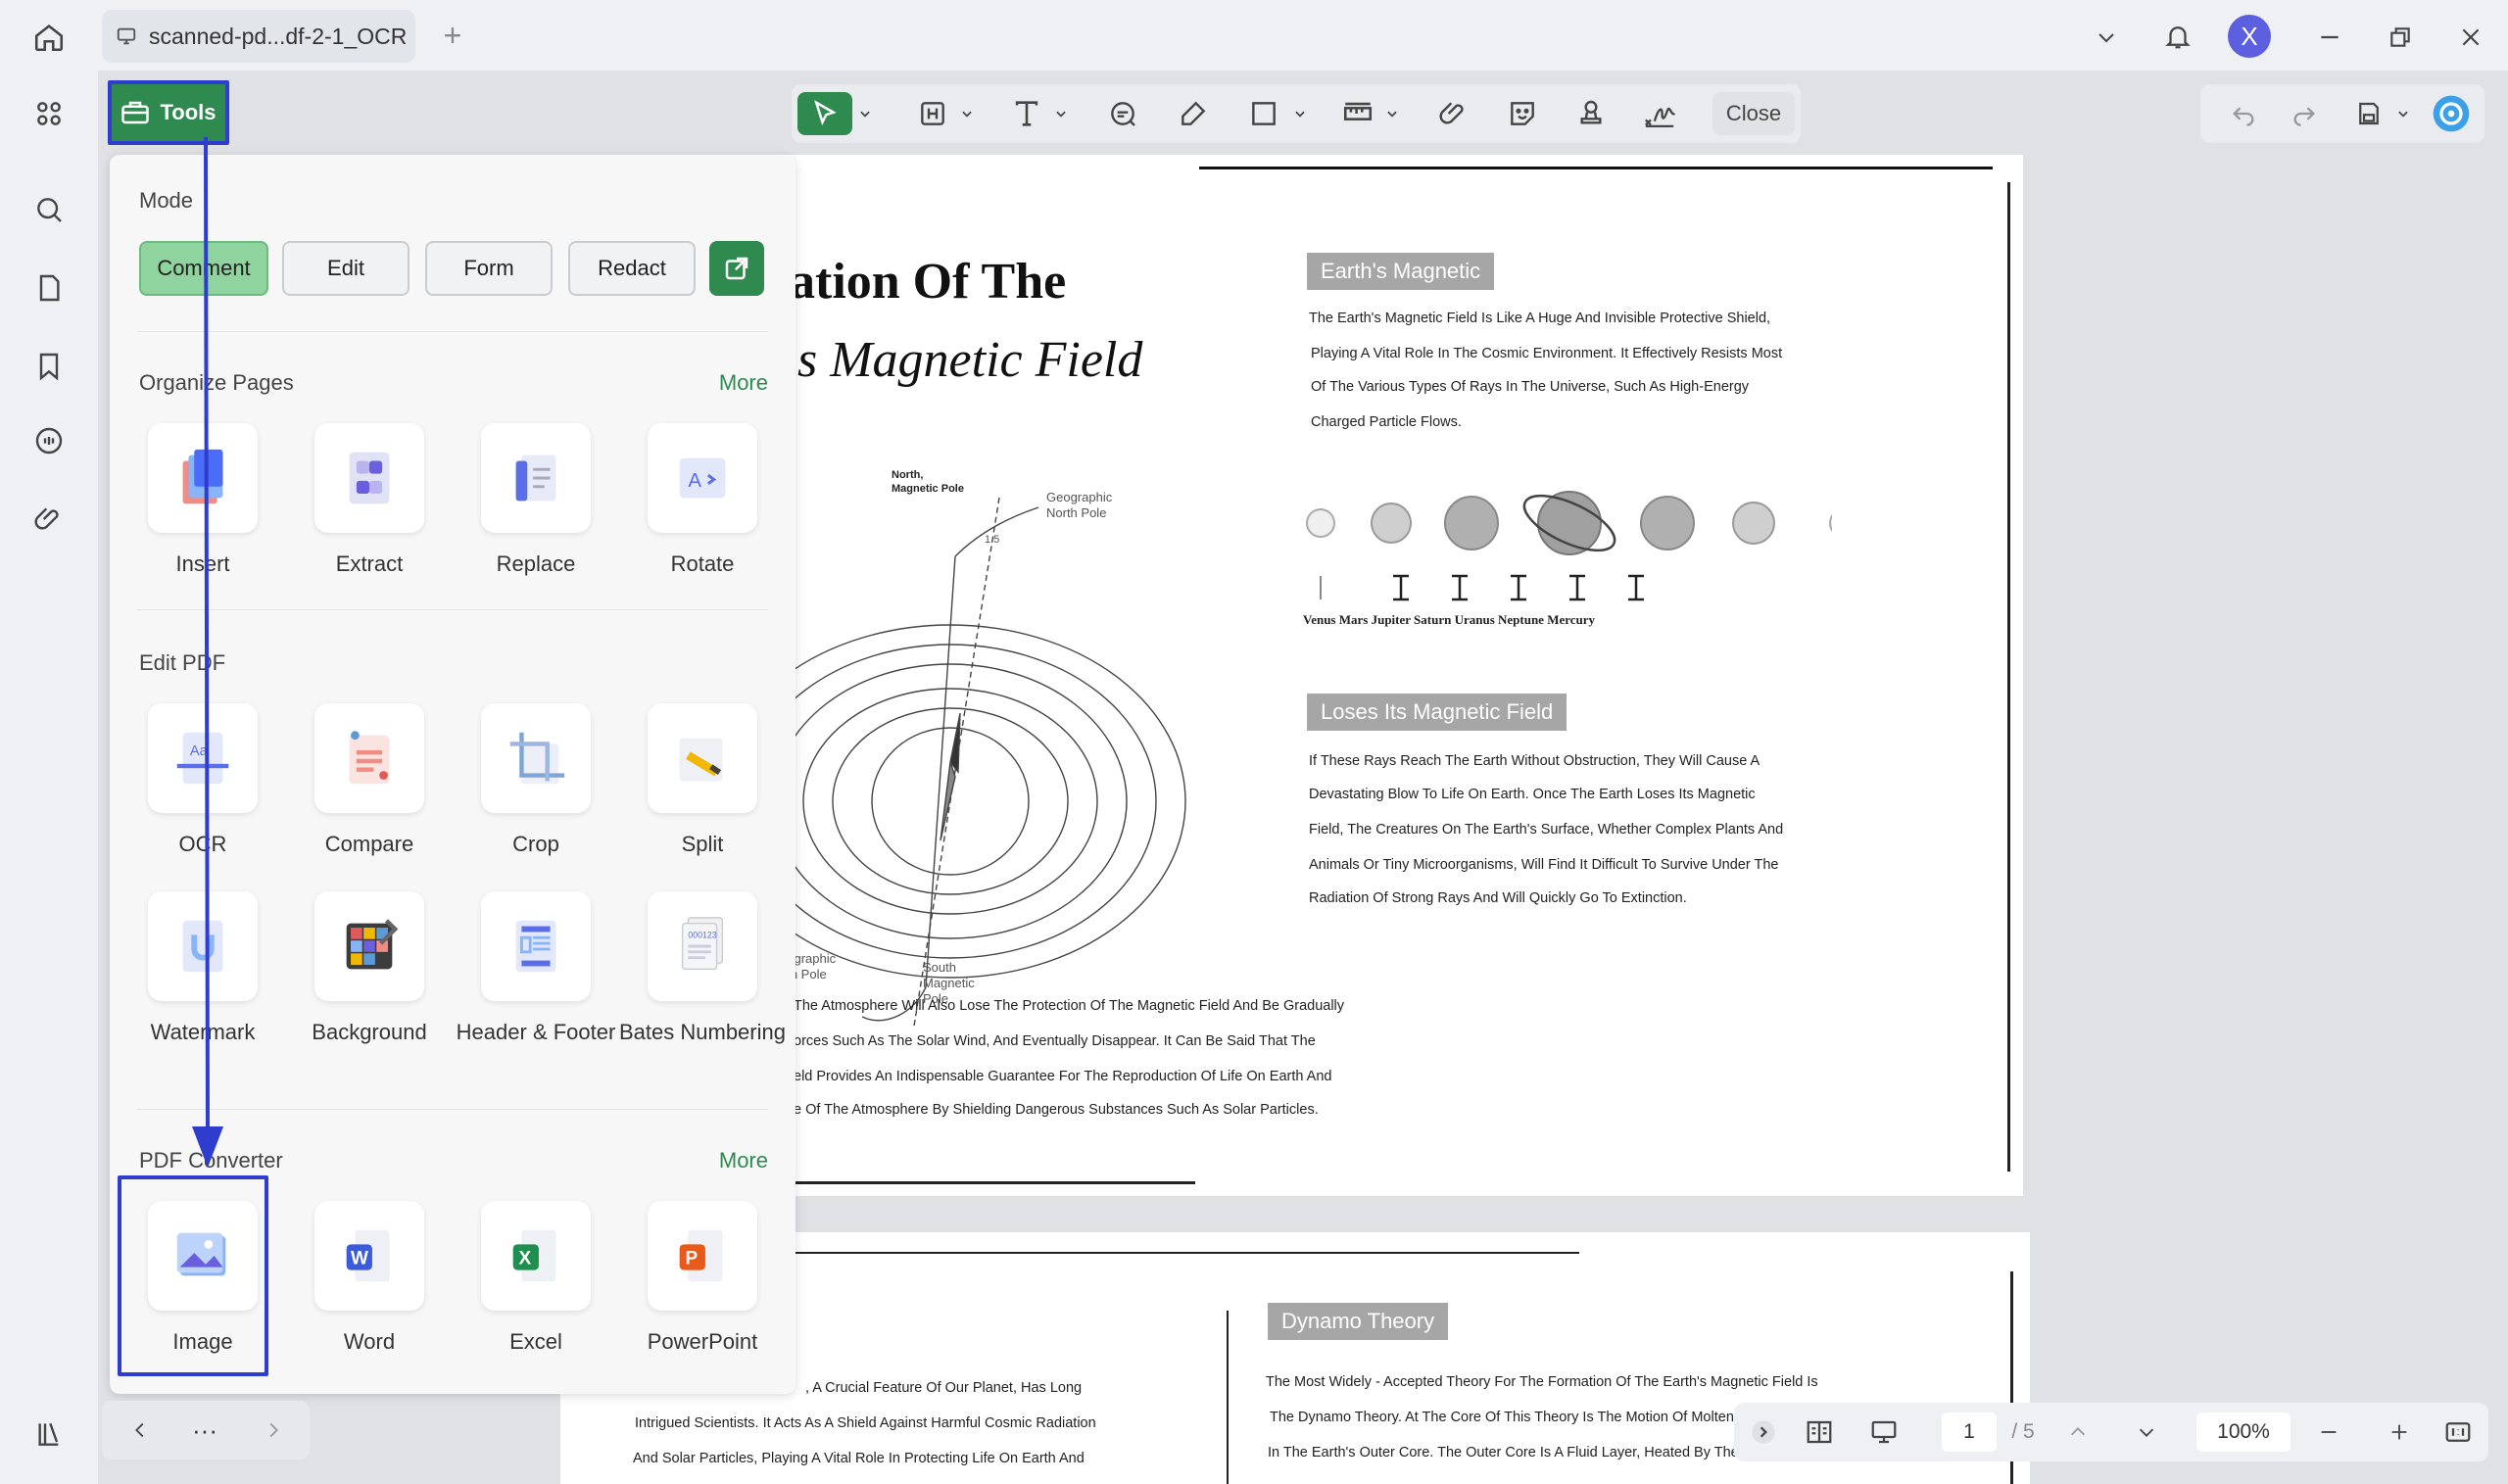  I want to click on more-dots-icon: ···, so click(204, 1430).